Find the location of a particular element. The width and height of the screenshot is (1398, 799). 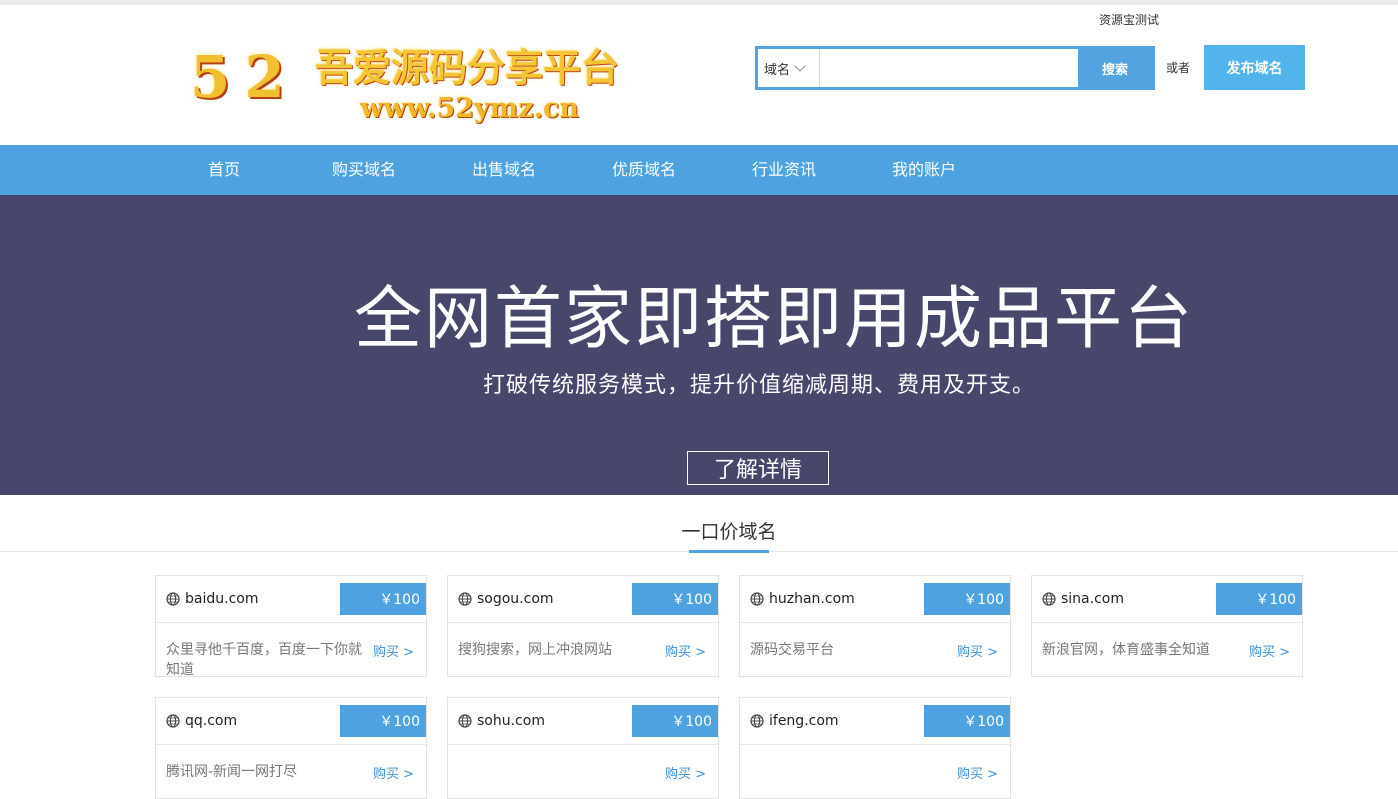

card-domain: sogou.com is located at coordinates (506, 599).